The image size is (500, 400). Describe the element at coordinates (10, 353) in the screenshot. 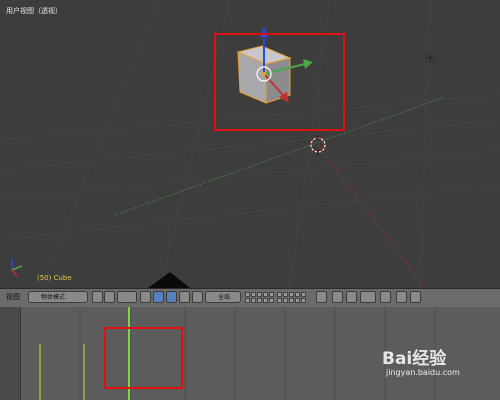

I see `timeline-channel-region` at that location.